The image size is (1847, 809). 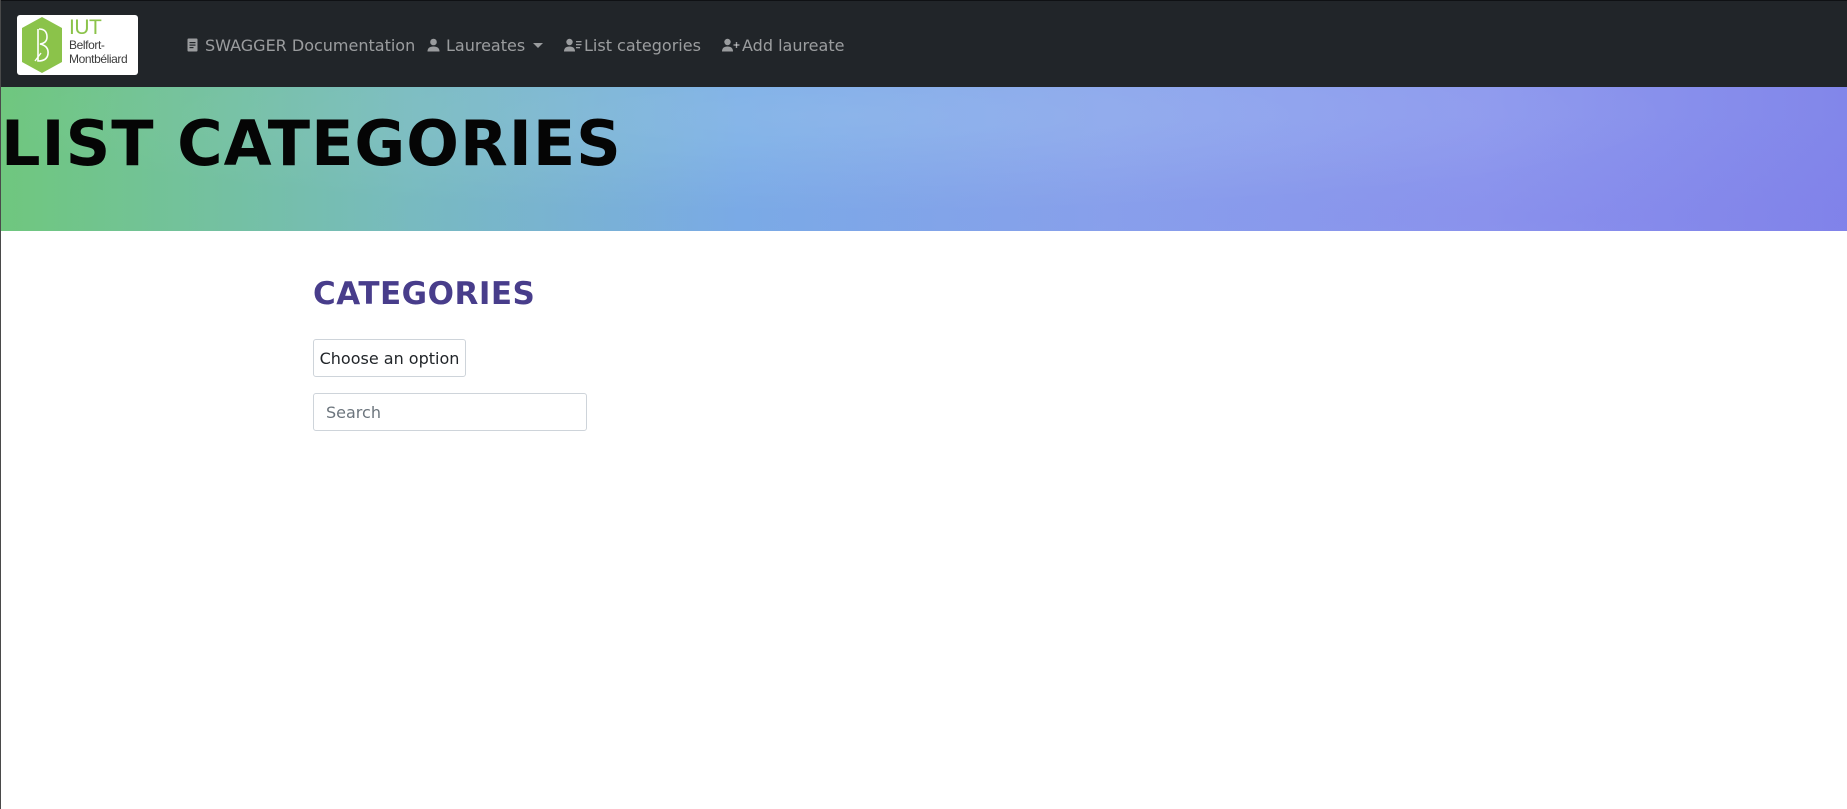 I want to click on nav-list-categories: List categories, so click(x=632, y=45).